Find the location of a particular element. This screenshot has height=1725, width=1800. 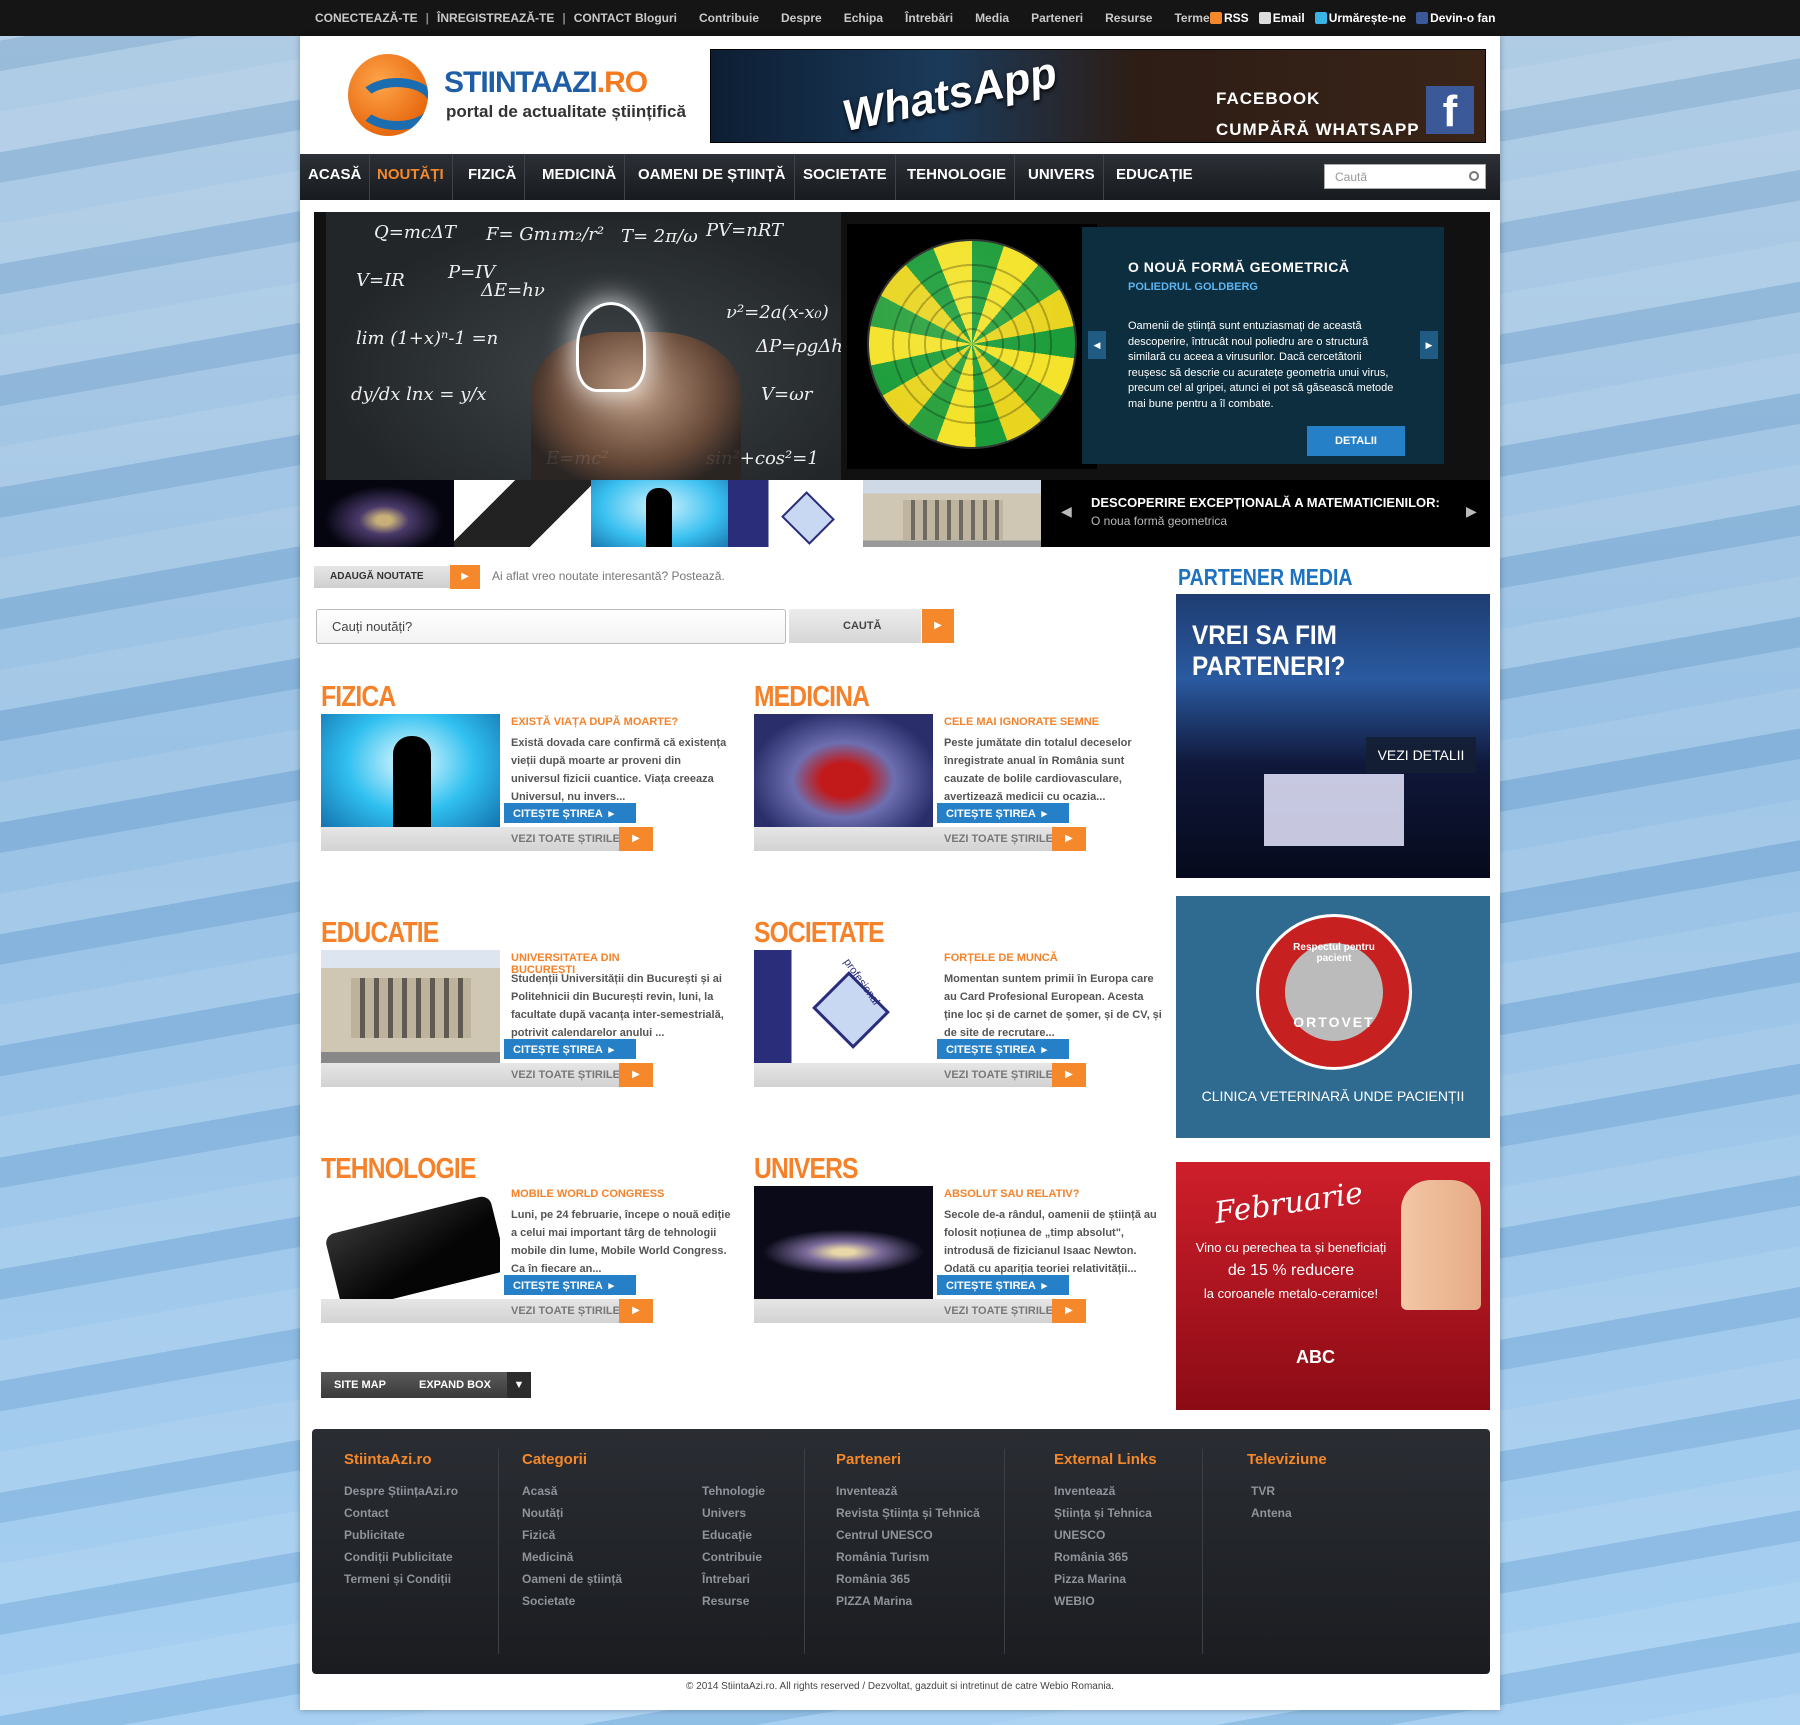

article-headline: FORȚELE DE MUNCĂ is located at coordinates (1001, 958).